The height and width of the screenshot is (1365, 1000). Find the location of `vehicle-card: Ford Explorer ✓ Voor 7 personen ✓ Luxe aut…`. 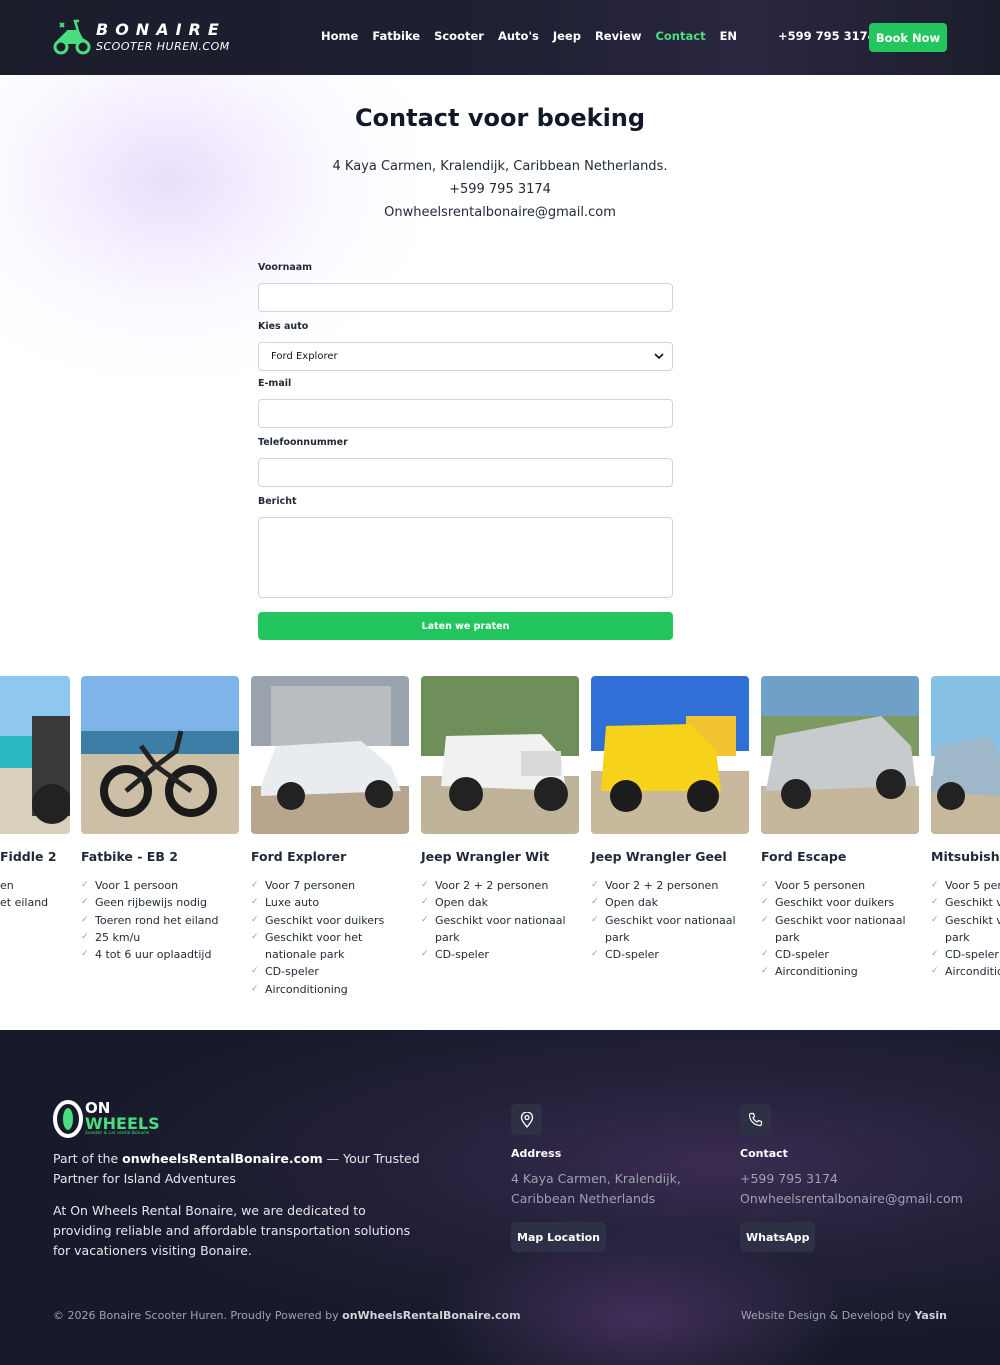

vehicle-card: Ford Explorer ✓ Voor 7 personen ✓ Luxe aut… is located at coordinates (330, 836).